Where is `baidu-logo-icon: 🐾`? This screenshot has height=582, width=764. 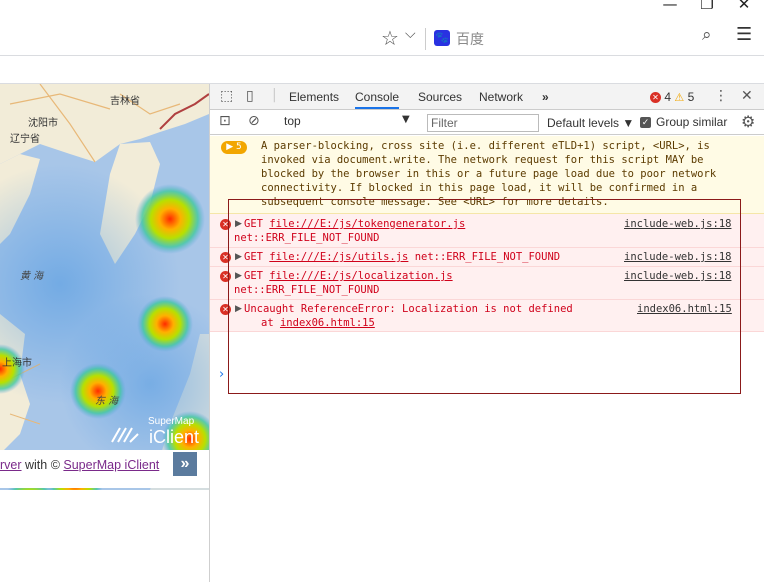 baidu-logo-icon: 🐾 is located at coordinates (442, 38).